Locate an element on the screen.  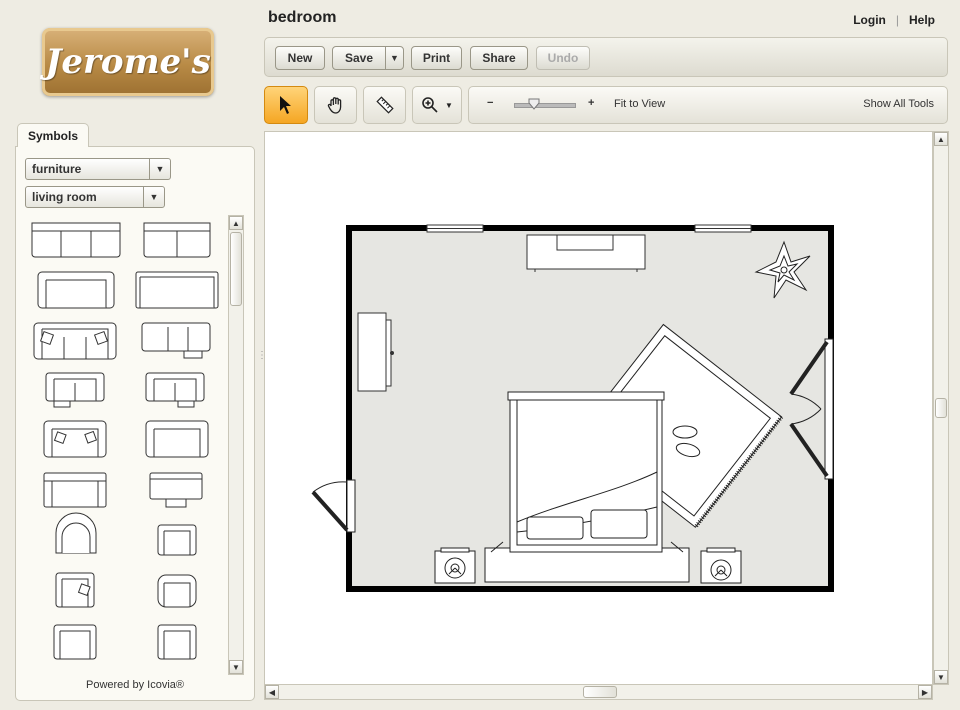
panel-splitter-handle: ⋮ is located at coordinates (262, 356).